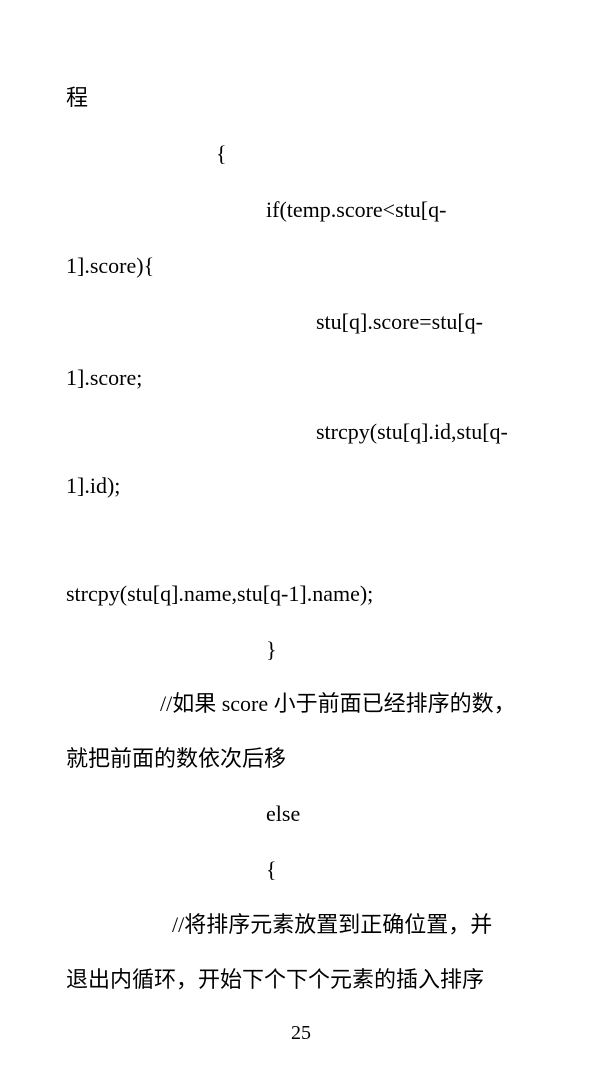 The width and height of the screenshot is (602, 1071). Describe the element at coordinates (412, 431) in the screenshot. I see `text-line-7: strcpy(stu[q].id,stu[q-` at that location.